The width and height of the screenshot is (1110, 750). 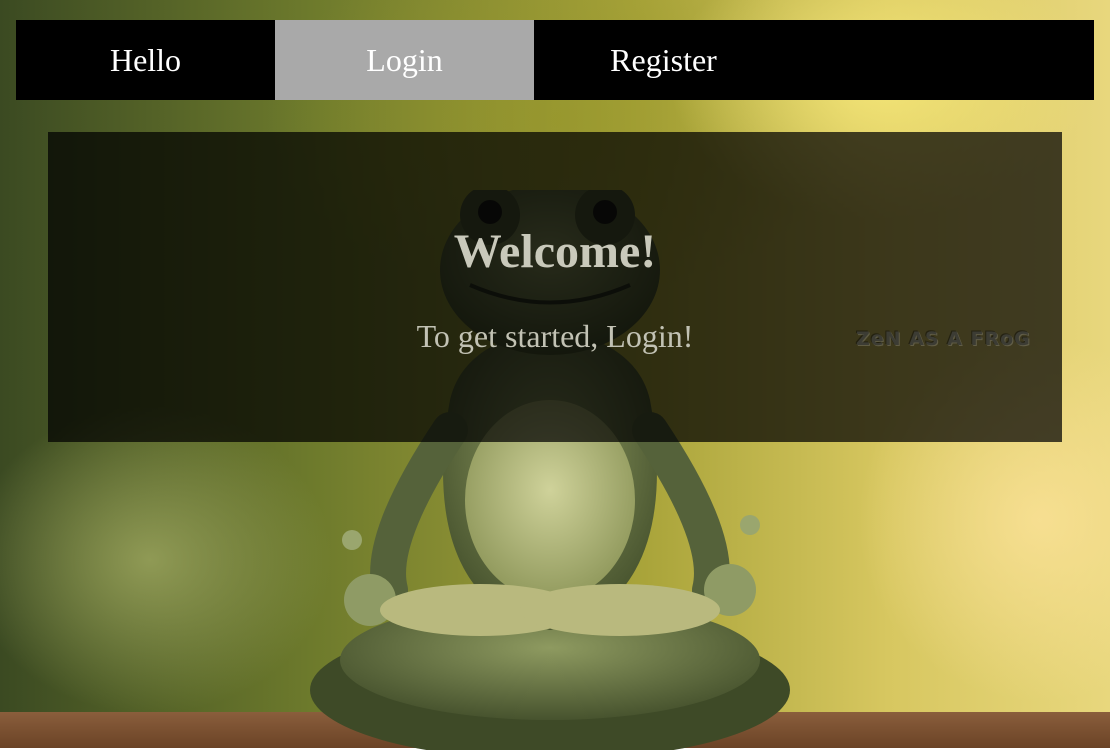 What do you see at coordinates (145, 60) in the screenshot?
I see `nav-item-hello: Hello` at bounding box center [145, 60].